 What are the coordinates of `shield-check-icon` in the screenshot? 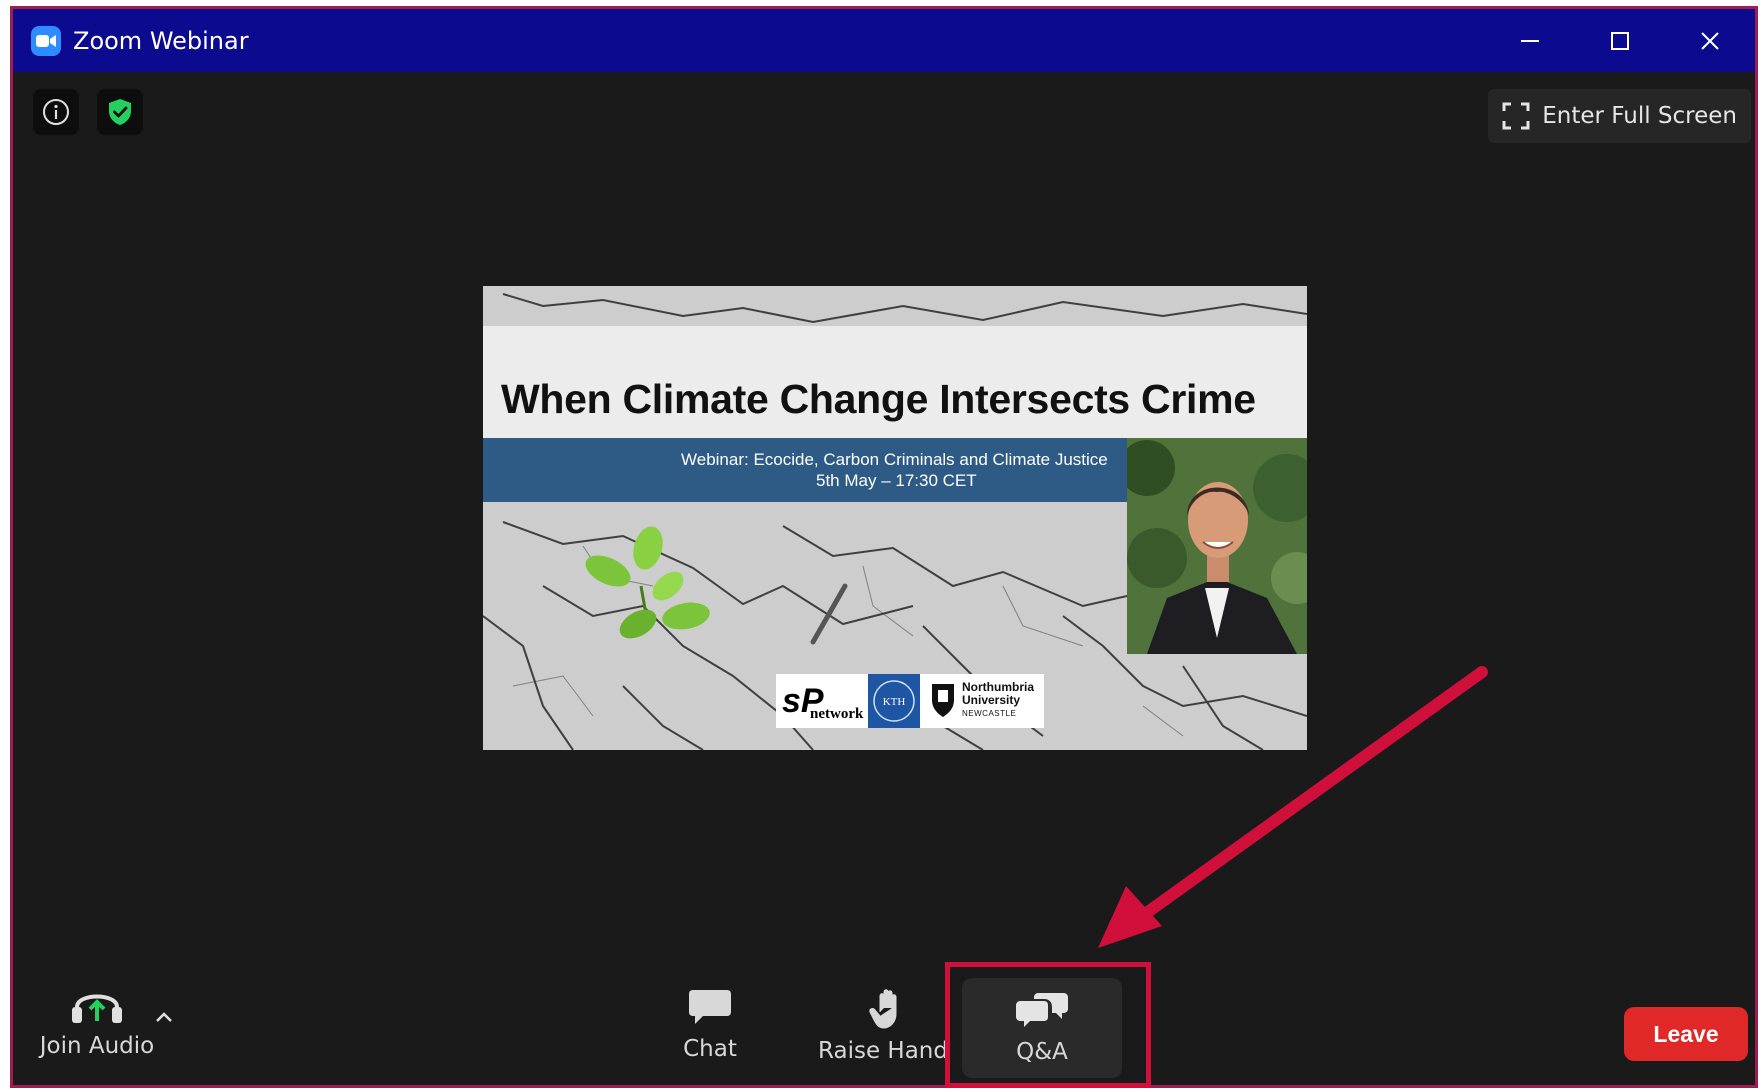 It's located at (120, 112).